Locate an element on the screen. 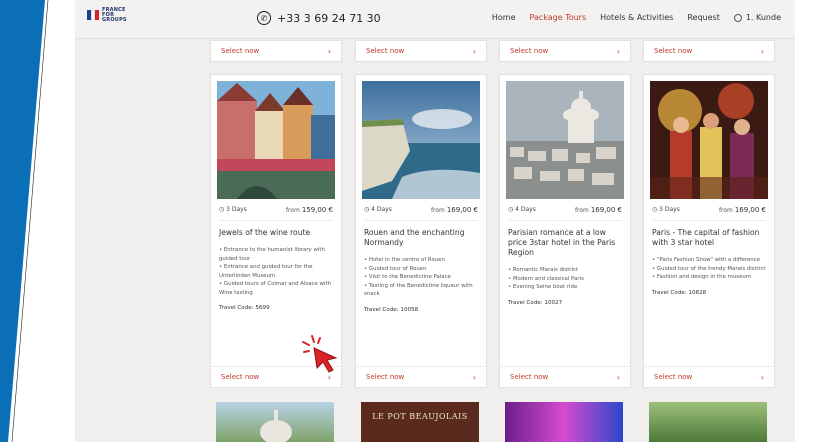 Image resolution: width=814 pixels, height=442 pixels. nav-package-tours: Package Tours is located at coordinates (557, 17).